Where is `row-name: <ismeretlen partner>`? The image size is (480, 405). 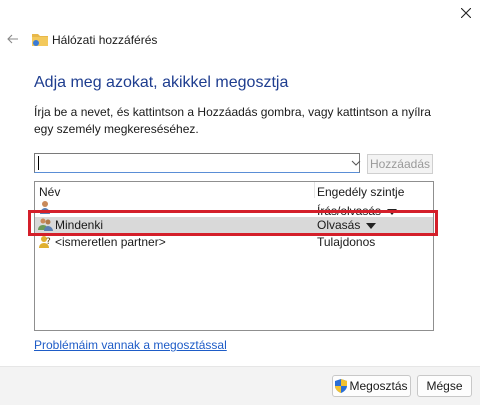
row-name: <ismeretlen partner> is located at coordinates (110, 242).